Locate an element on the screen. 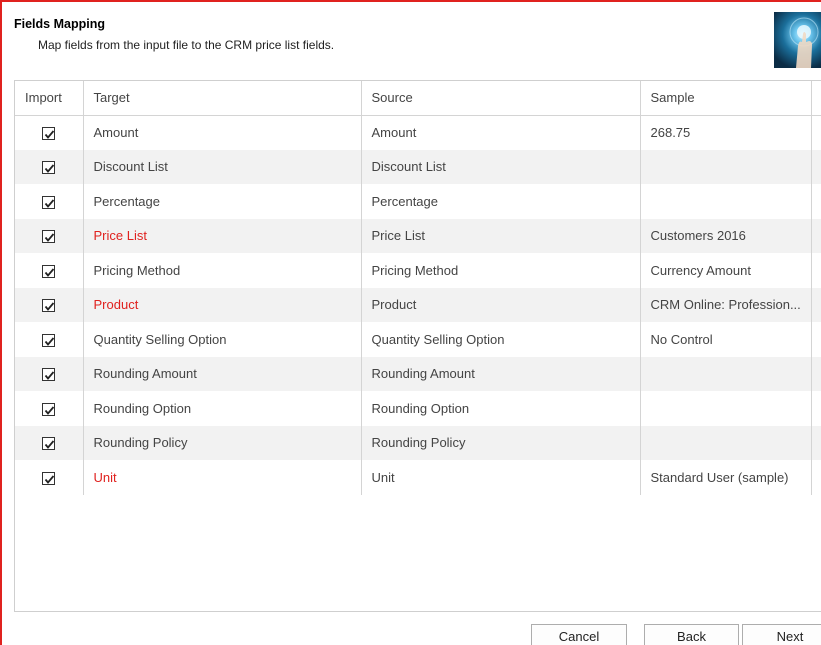  target-cell: Rounding Policy is located at coordinates (222, 442).